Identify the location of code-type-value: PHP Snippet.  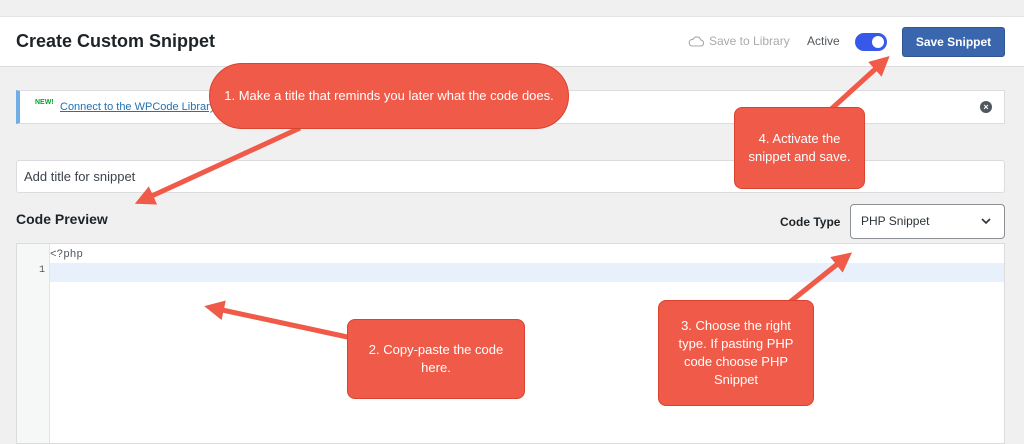
(895, 221).